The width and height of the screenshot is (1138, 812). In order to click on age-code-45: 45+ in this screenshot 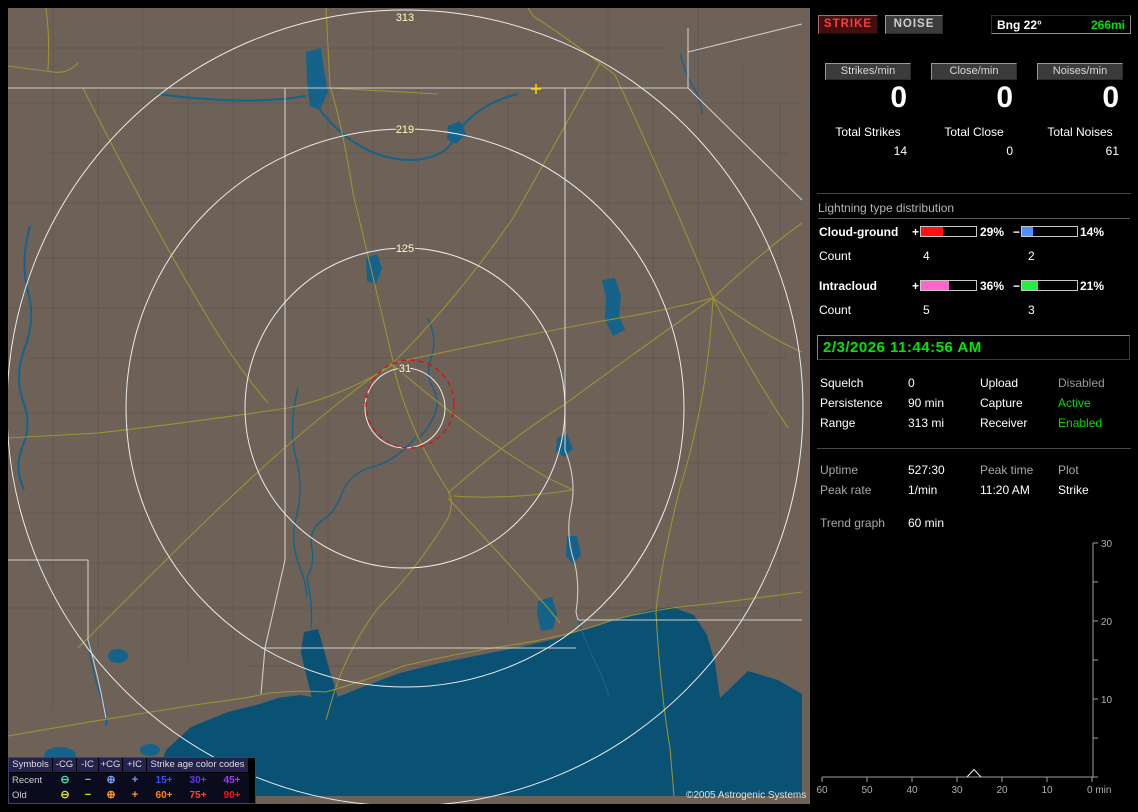, I will do `click(232, 780)`.